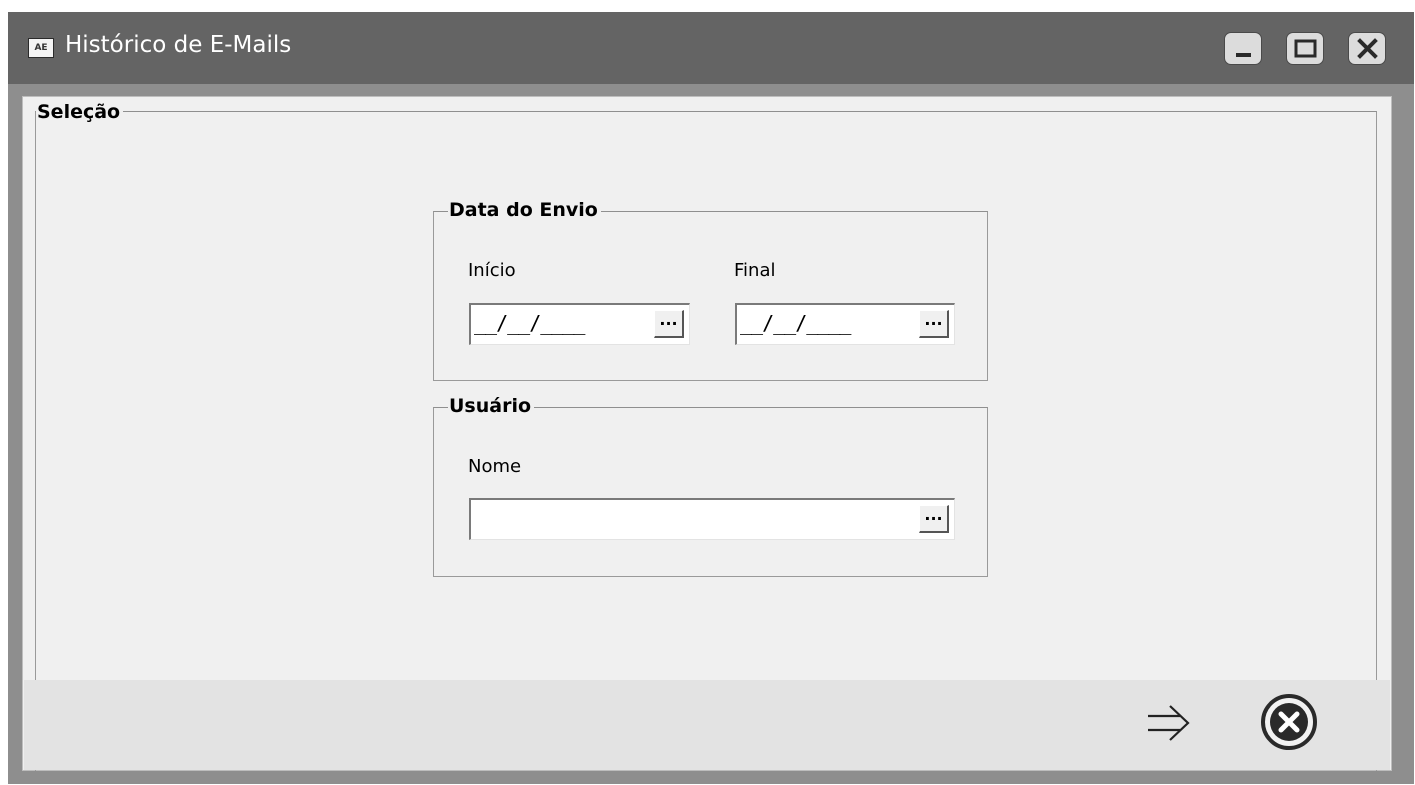 The image size is (1415, 785). Describe the element at coordinates (711, 48) in the screenshot. I see `title-bar: AE Histórico de E-Mails` at that location.